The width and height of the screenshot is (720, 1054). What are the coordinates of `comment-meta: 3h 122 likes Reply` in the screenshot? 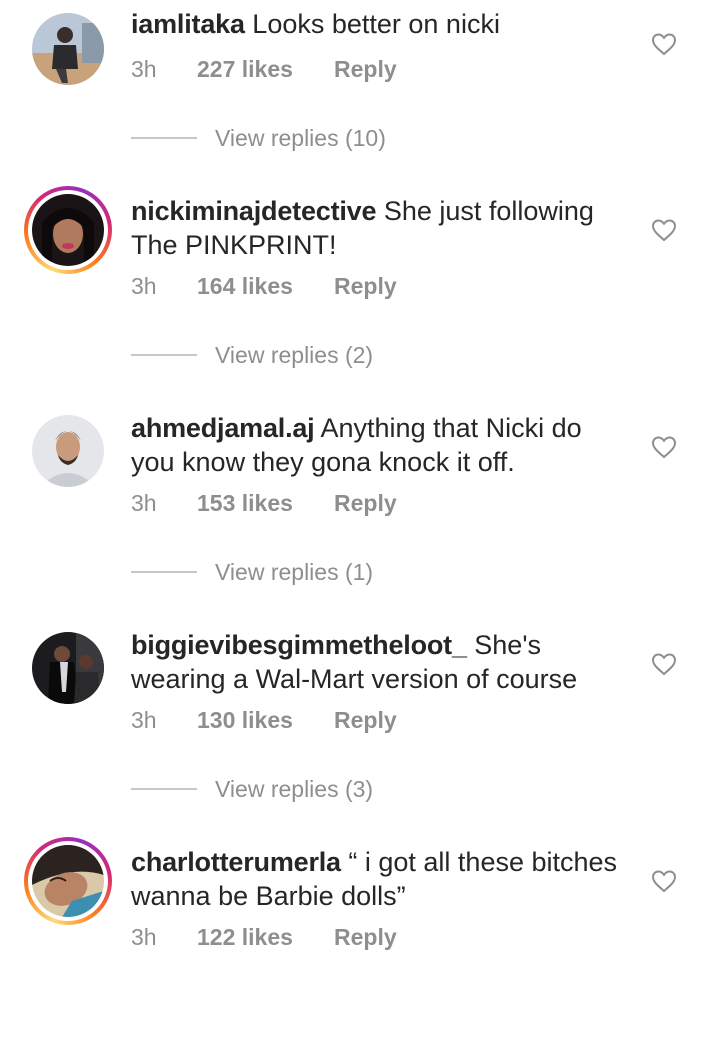 It's located at (264, 937).